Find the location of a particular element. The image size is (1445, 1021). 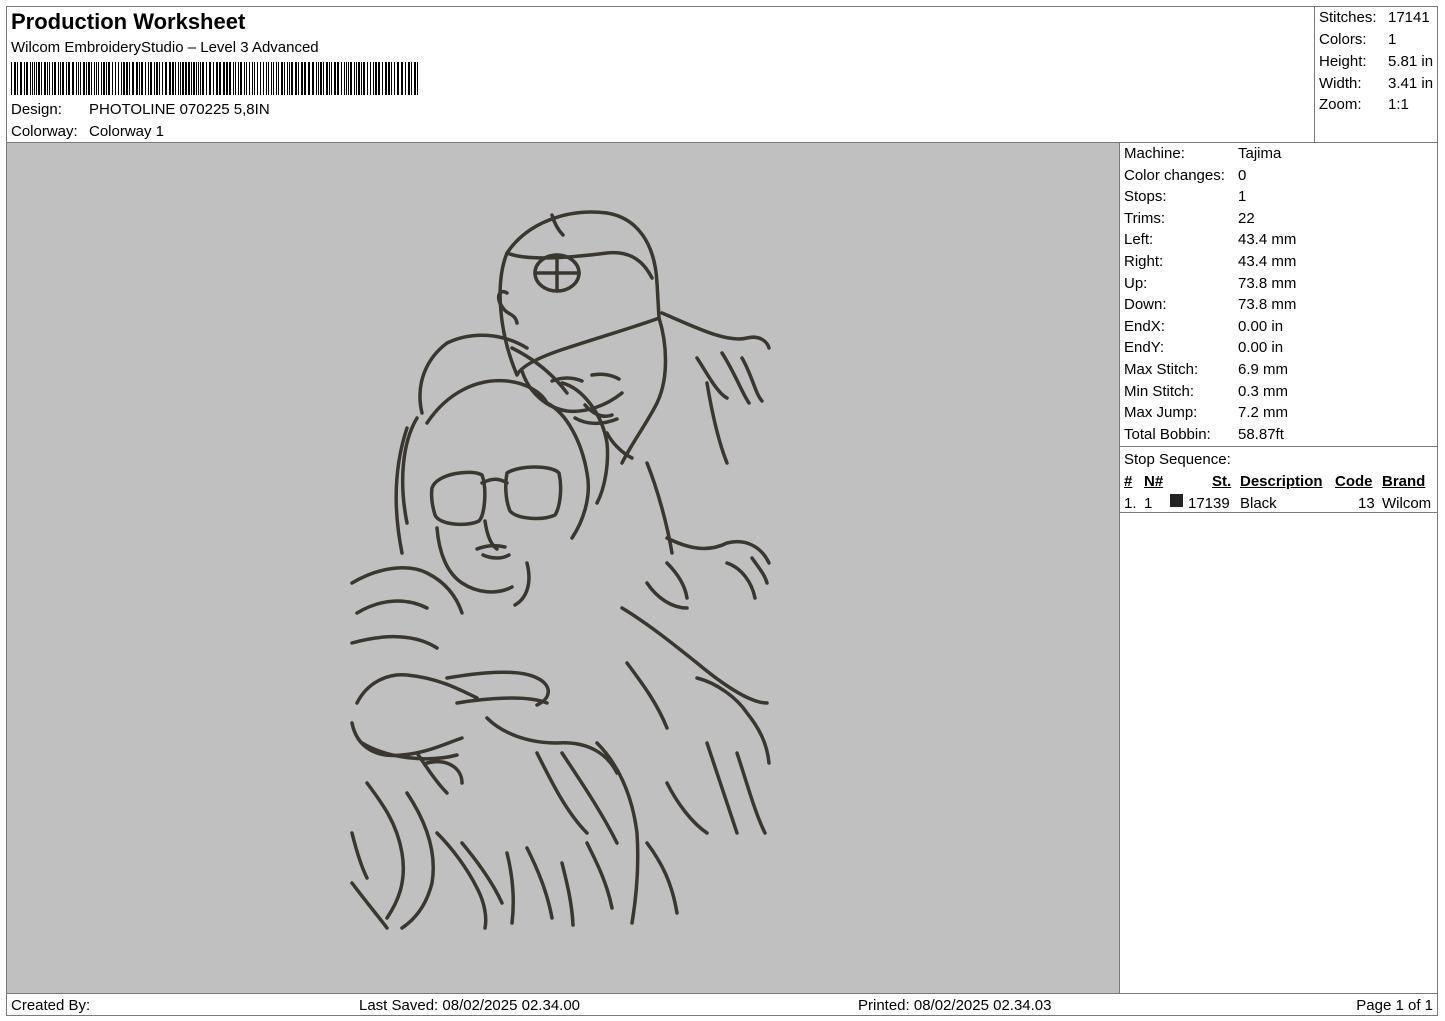

machine-info-label: Max Jump: is located at coordinates (1161, 413).